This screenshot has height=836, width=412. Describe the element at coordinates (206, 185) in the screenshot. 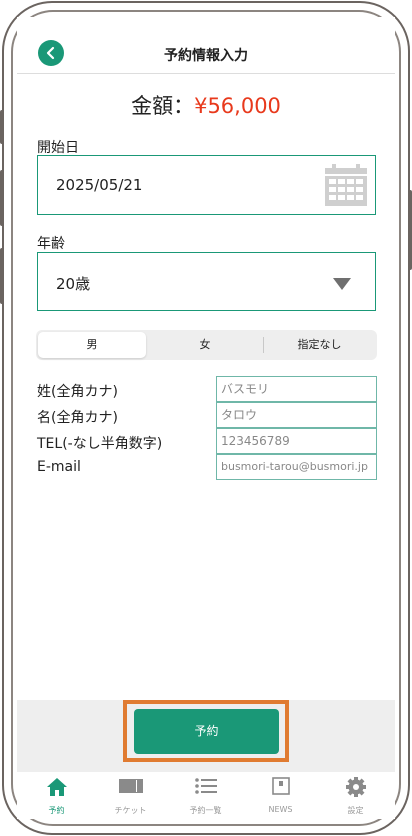

I see `start-date-field: 2025/05/21` at that location.